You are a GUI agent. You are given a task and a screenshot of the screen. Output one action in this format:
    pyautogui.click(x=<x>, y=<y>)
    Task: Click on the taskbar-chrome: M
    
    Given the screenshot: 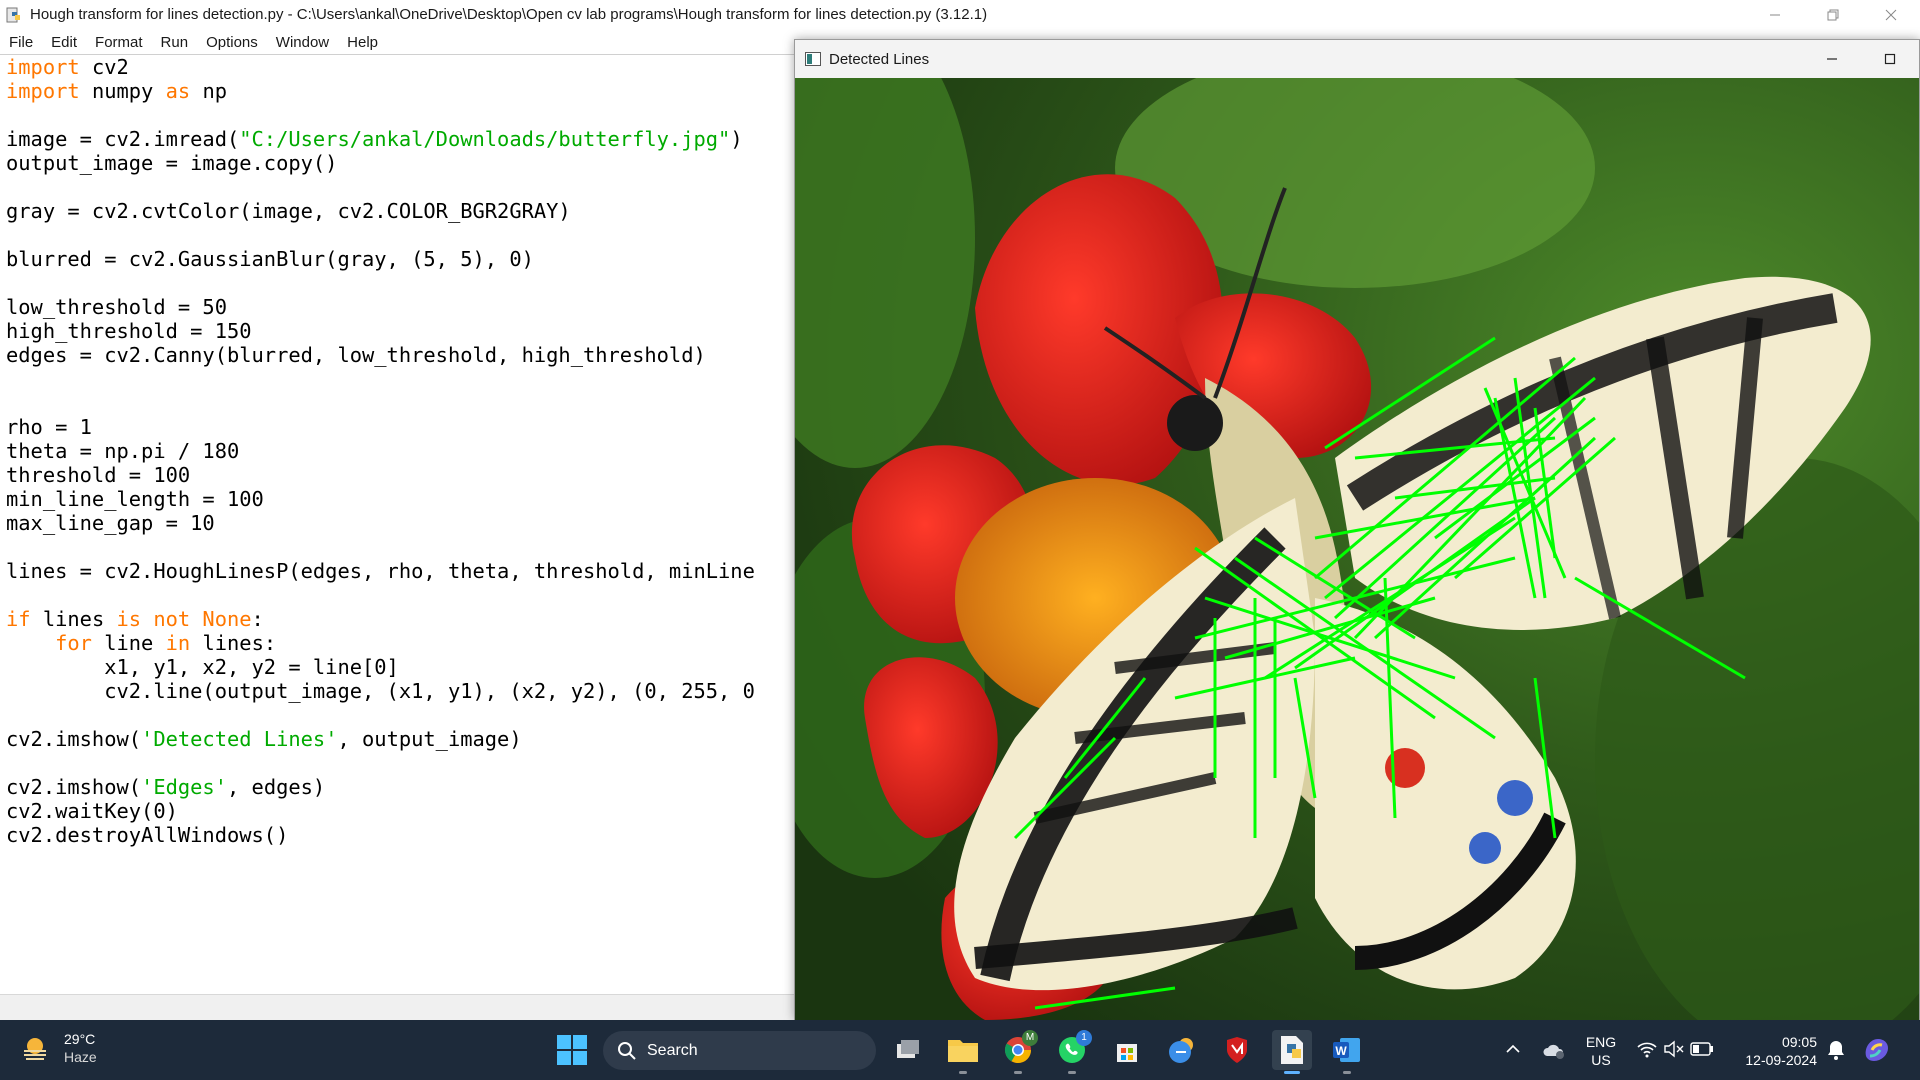 What is the action you would take?
    pyautogui.click(x=1018, y=1052)
    